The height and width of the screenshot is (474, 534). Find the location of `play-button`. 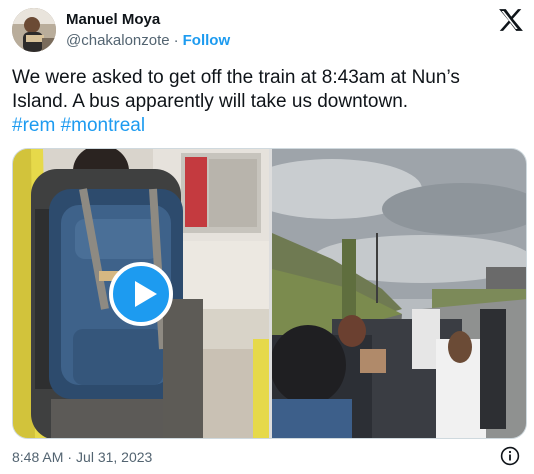

play-button is located at coordinates (141, 294).